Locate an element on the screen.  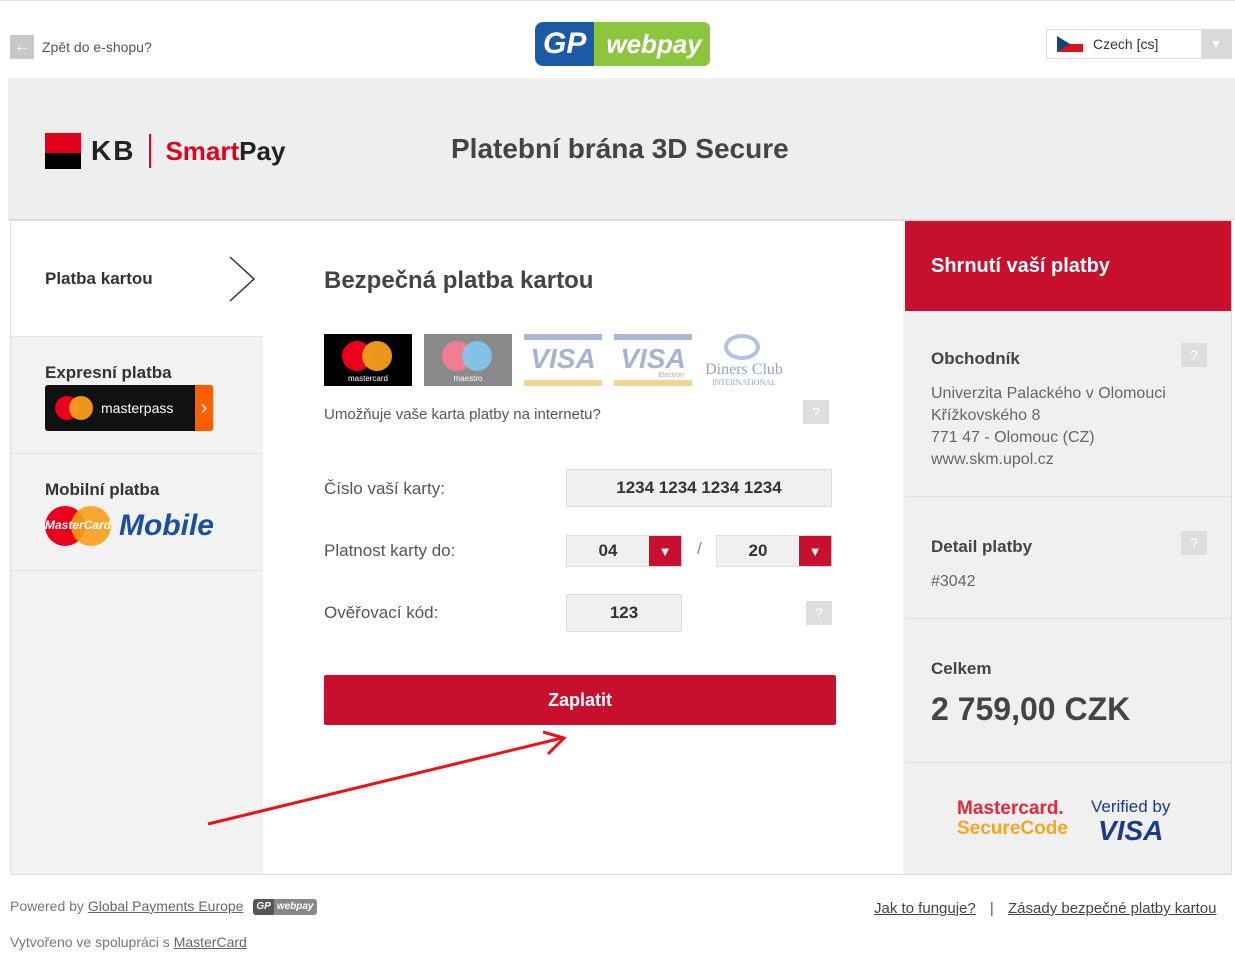
smart-text: Smart is located at coordinates (202, 150).